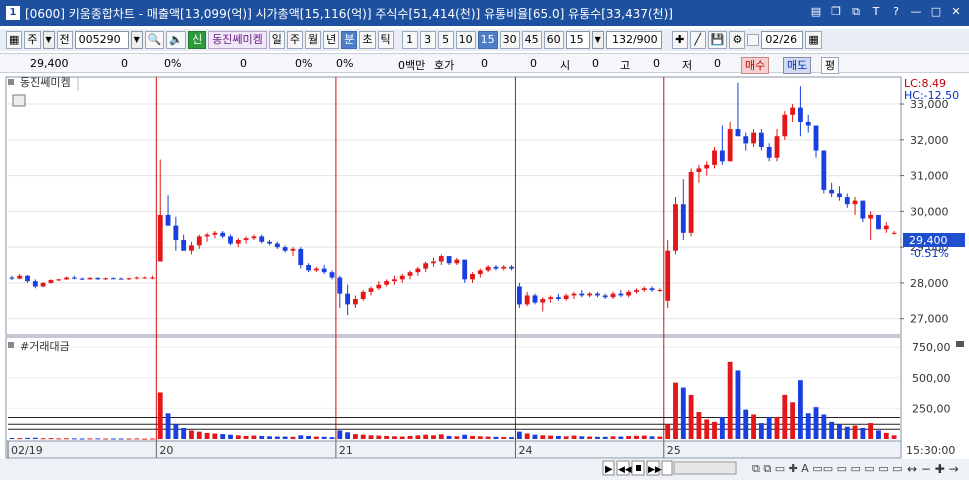  What do you see at coordinates (136, 40) in the screenshot?
I see `code-dropdown-icon: ▼` at bounding box center [136, 40].